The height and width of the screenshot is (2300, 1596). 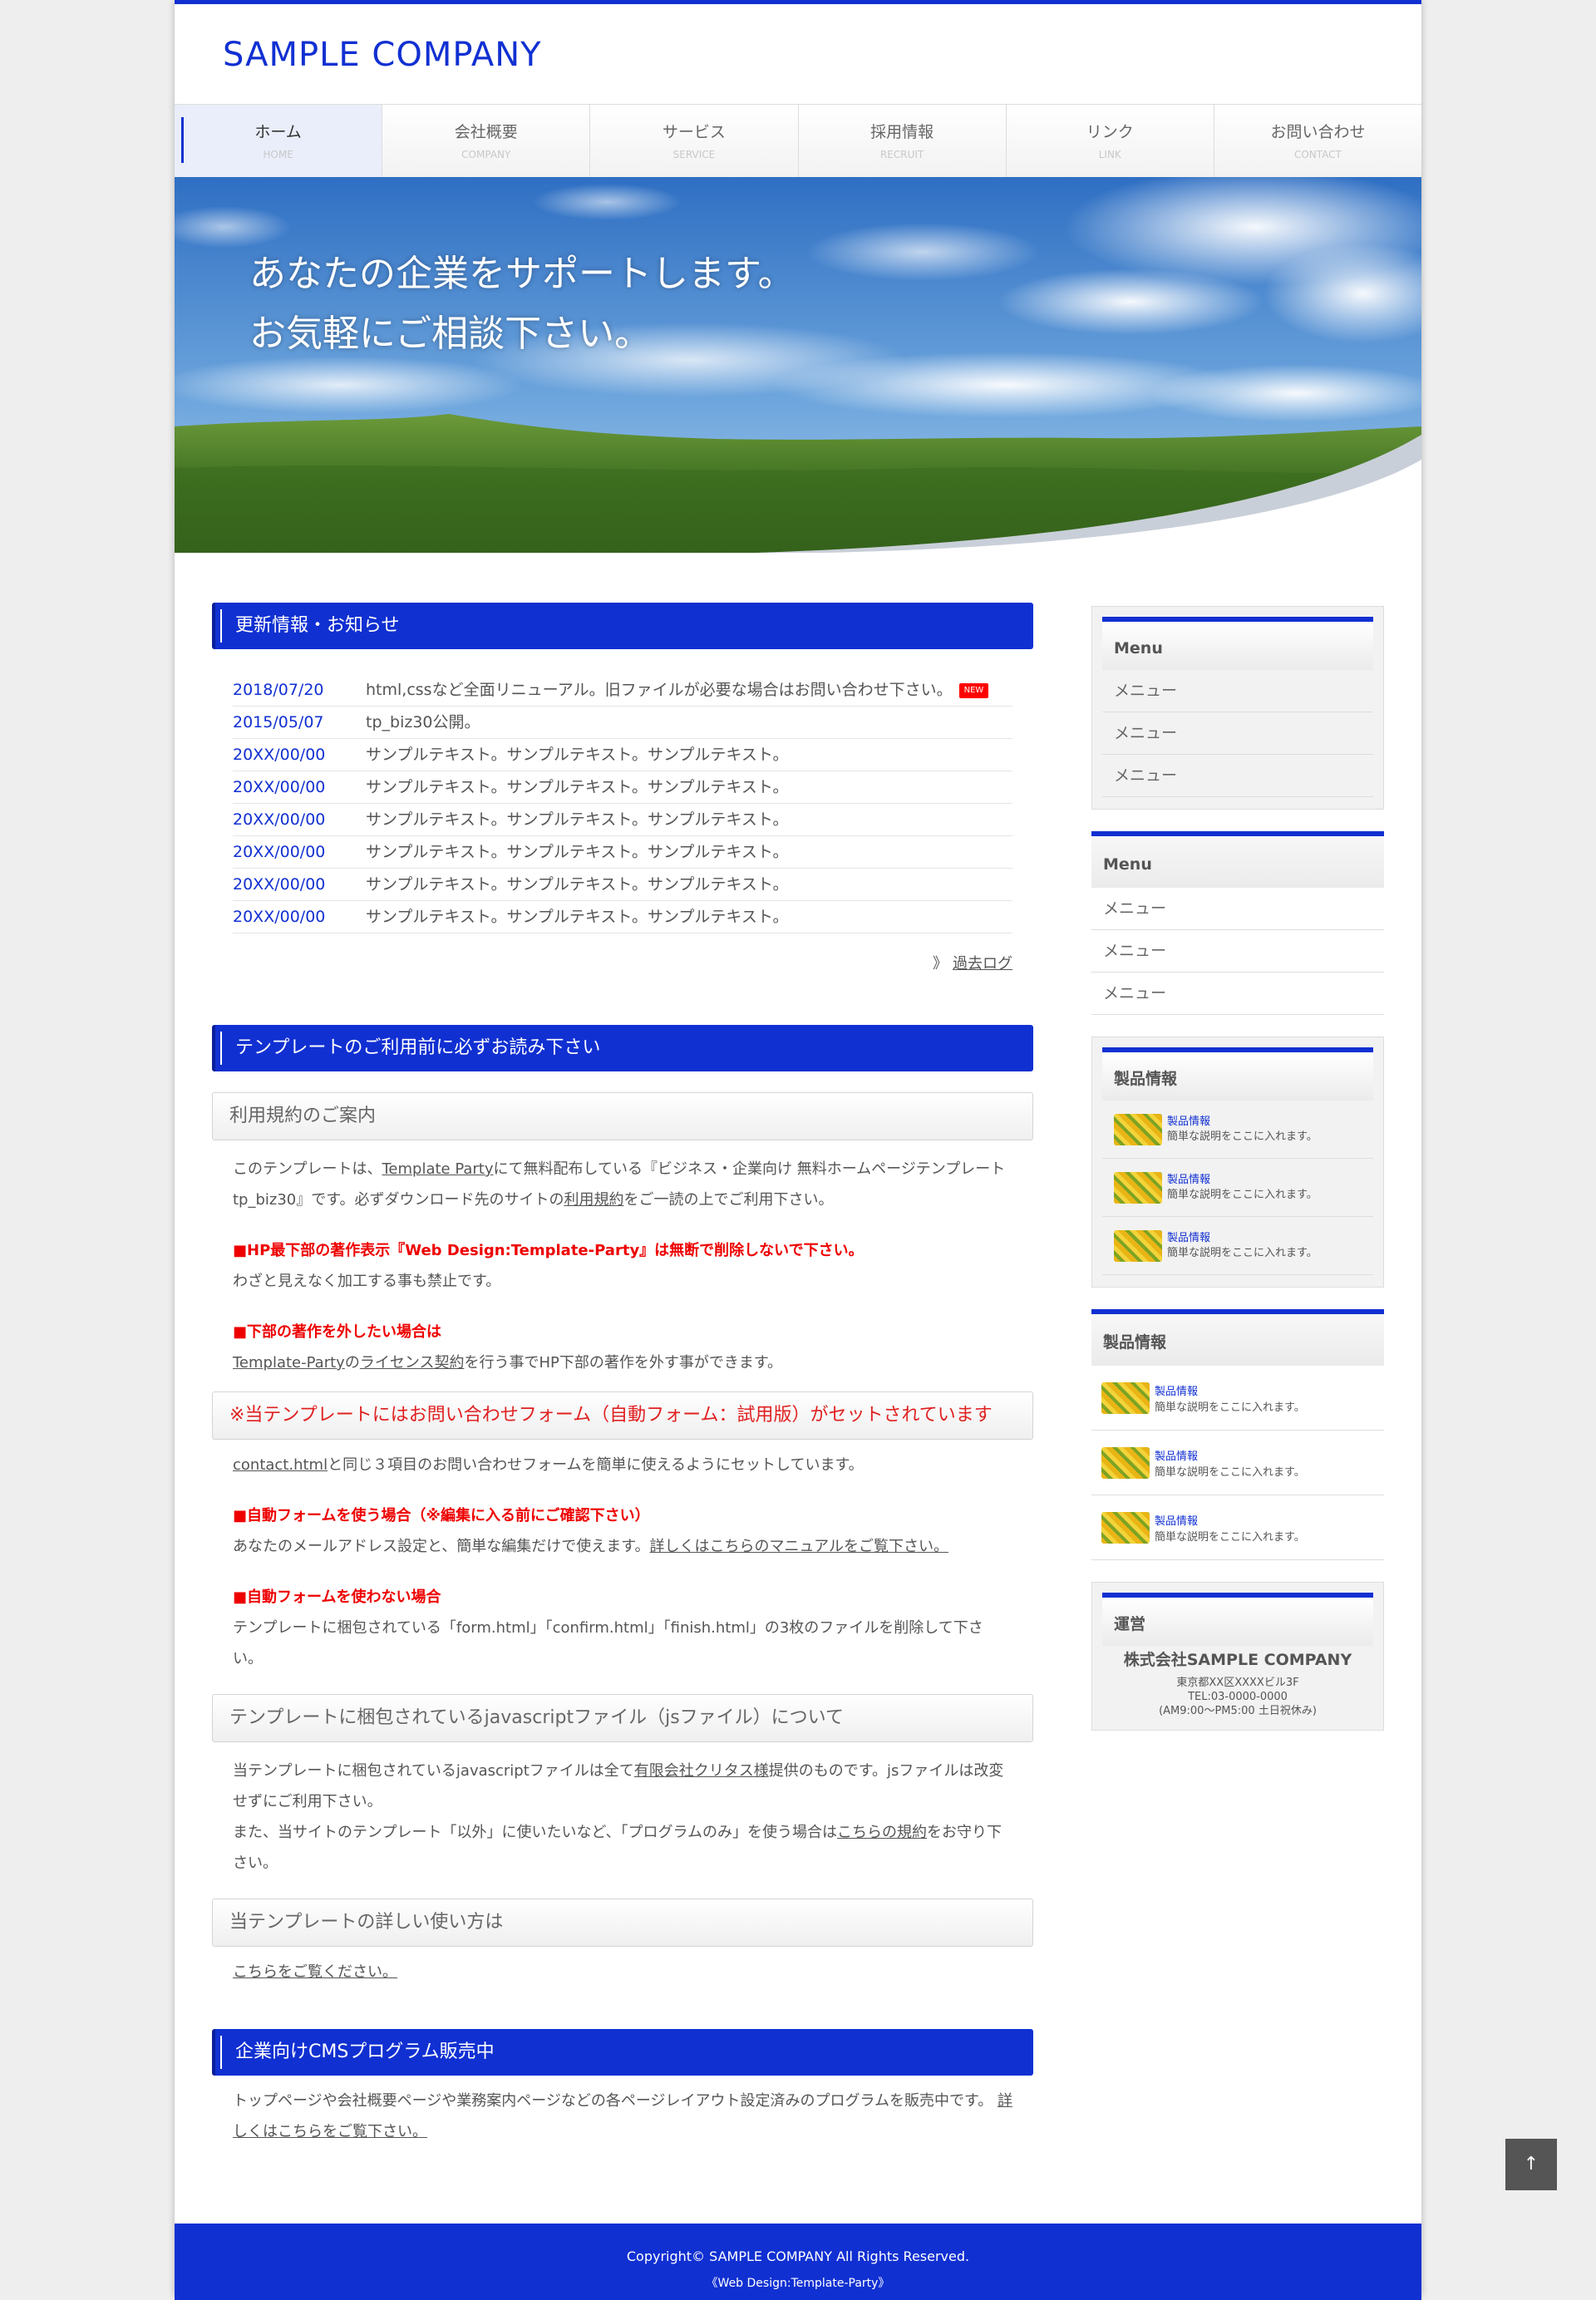 What do you see at coordinates (412, 1363) in the screenshot?
I see `license-link: ライセンス契約` at bounding box center [412, 1363].